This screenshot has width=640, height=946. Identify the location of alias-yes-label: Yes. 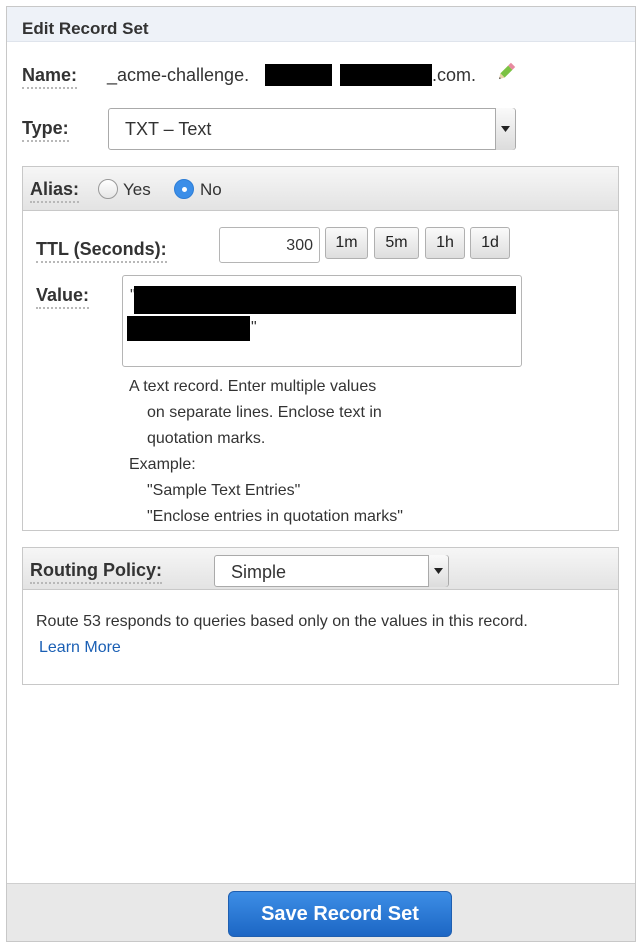
(137, 189).